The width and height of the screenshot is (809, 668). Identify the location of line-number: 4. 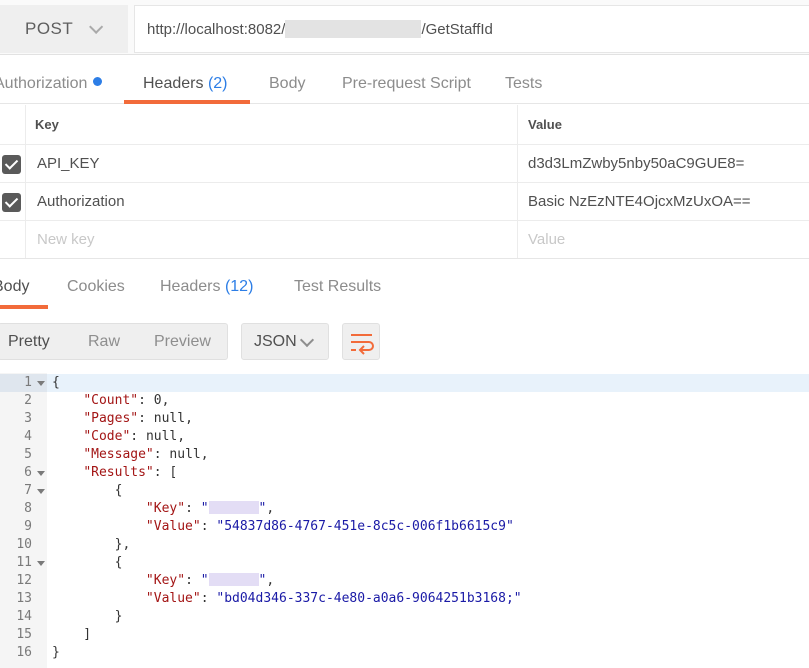
(28, 436).